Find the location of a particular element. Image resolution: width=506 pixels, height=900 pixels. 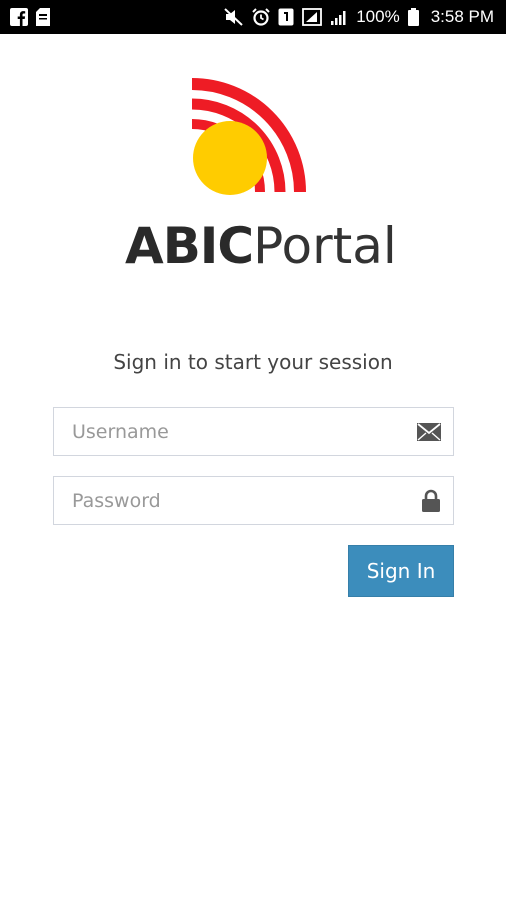

brand-wordmark: ABICPortal is located at coordinates (261, 246).